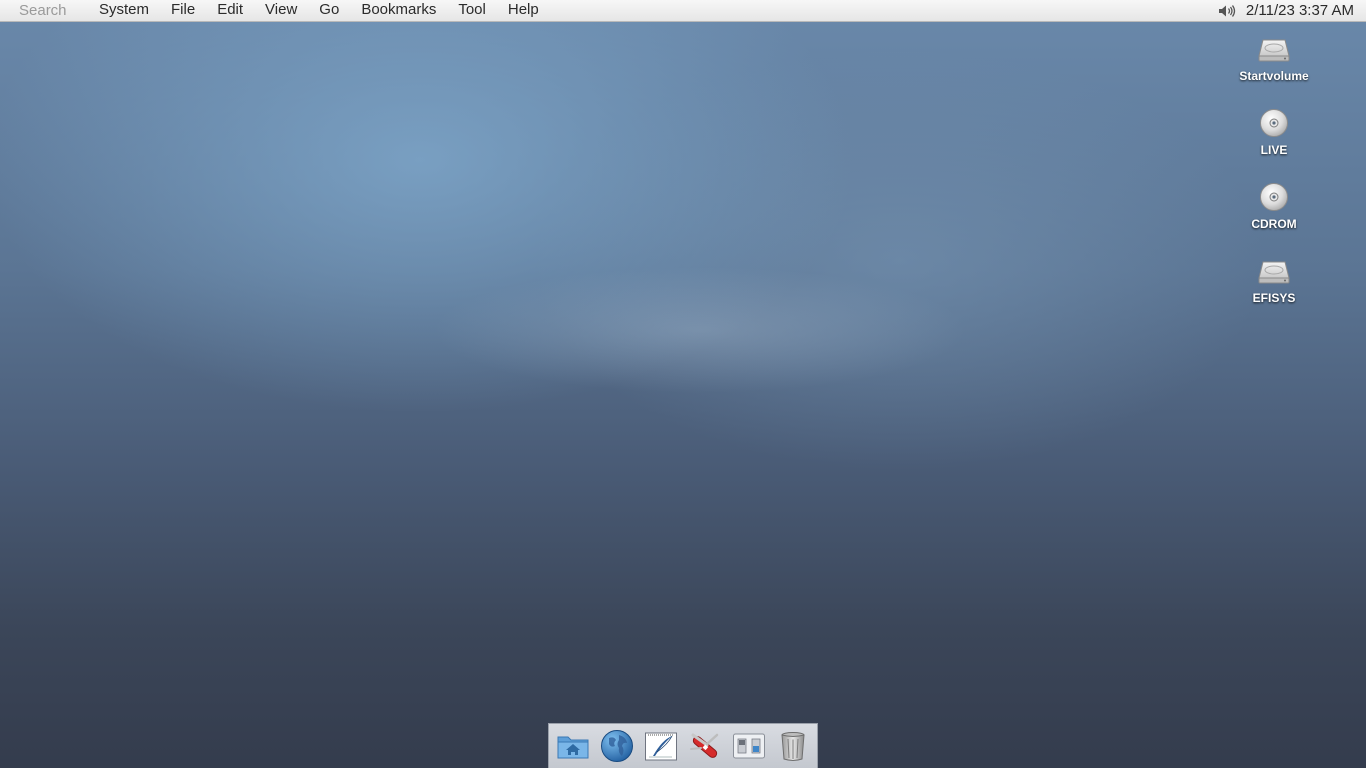  Describe the element at coordinates (523, 10) in the screenshot. I see `menu-help: Help` at that location.